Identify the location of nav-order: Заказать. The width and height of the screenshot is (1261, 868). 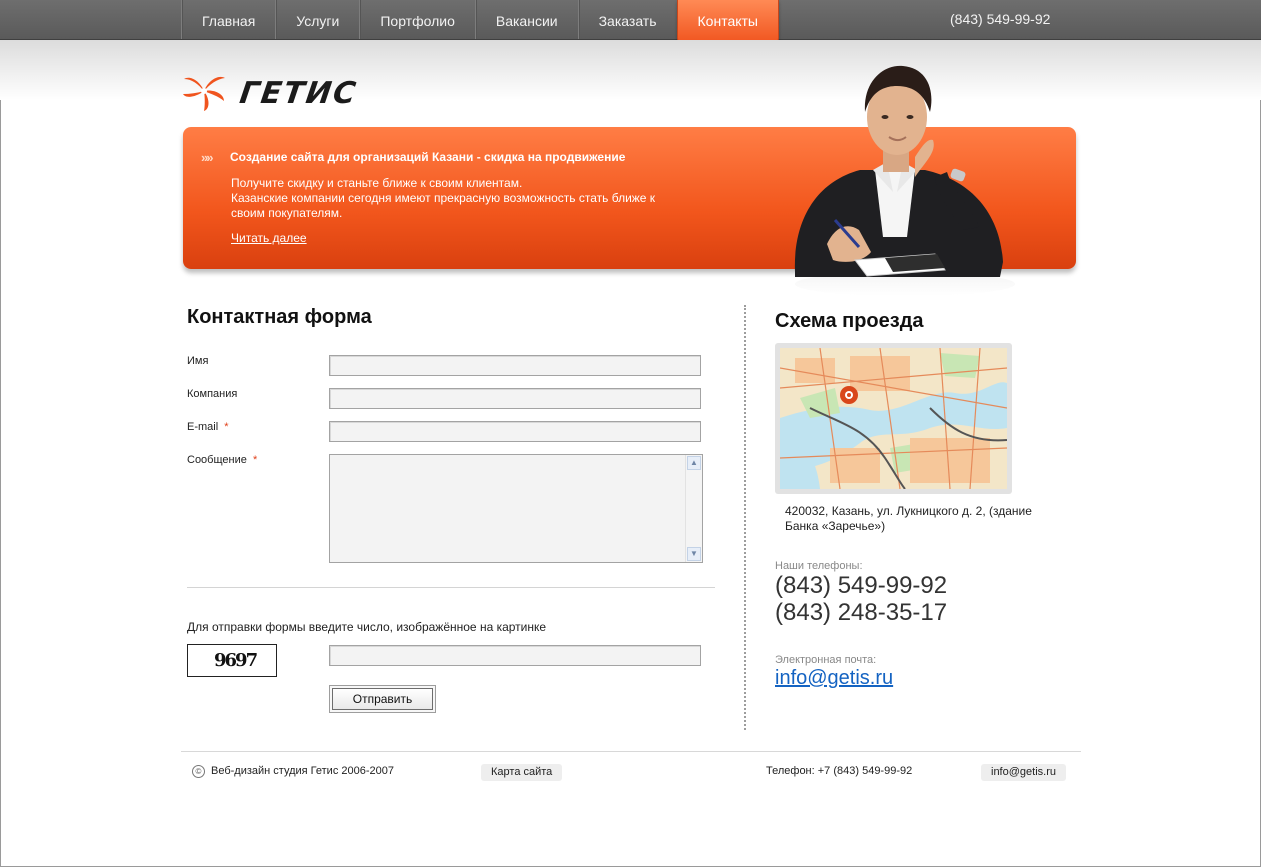
(627, 19).